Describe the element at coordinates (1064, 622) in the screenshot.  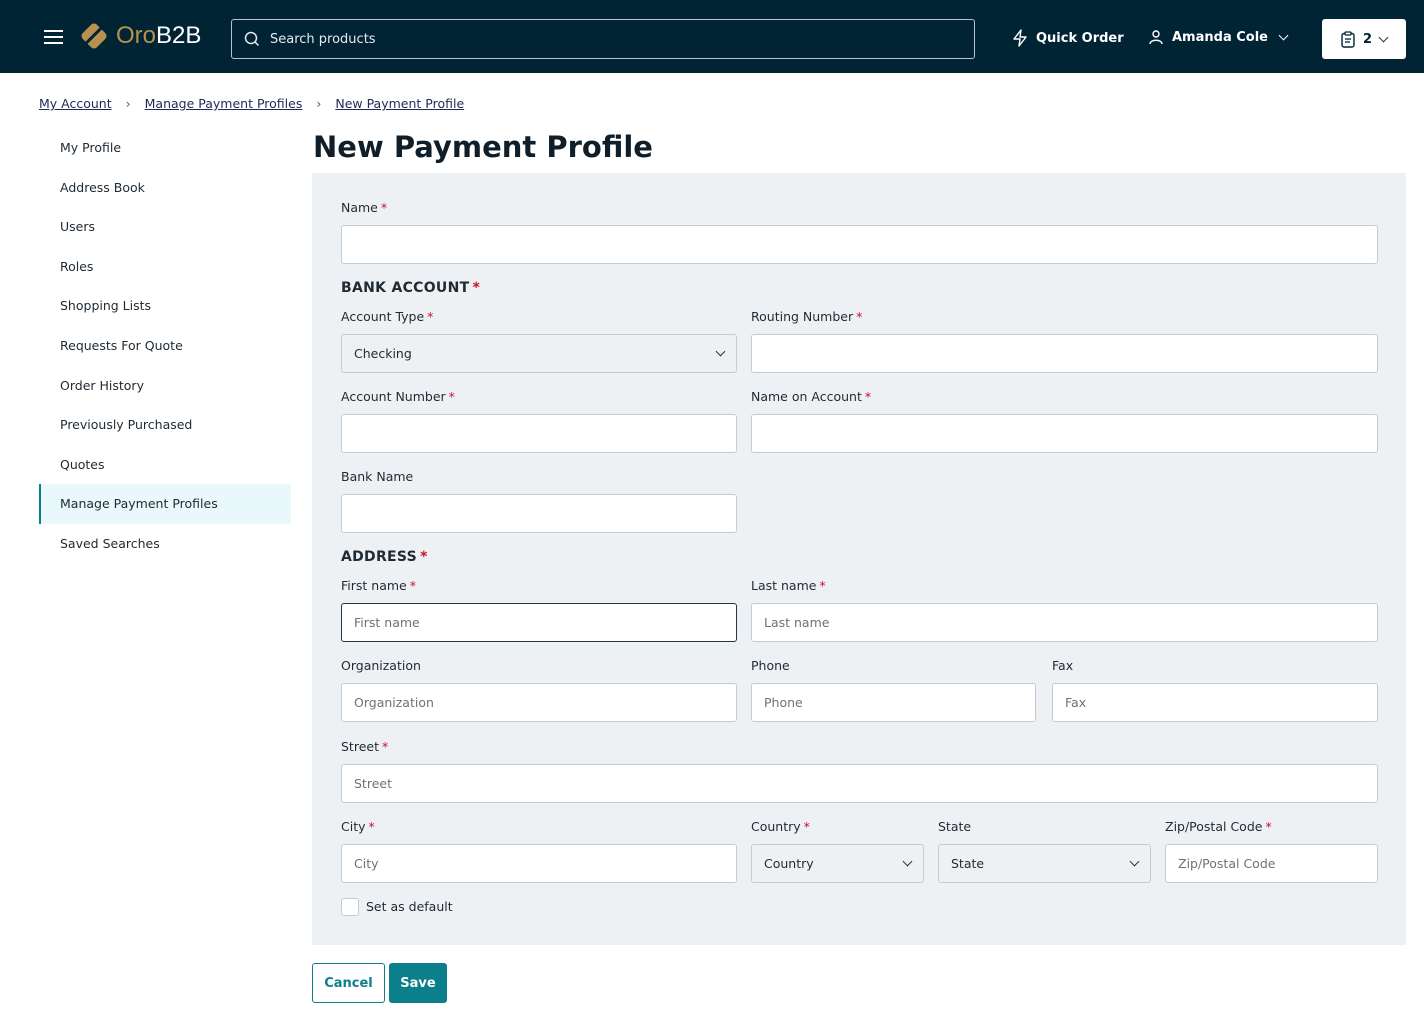
I see `last-name-input: Last name` at that location.